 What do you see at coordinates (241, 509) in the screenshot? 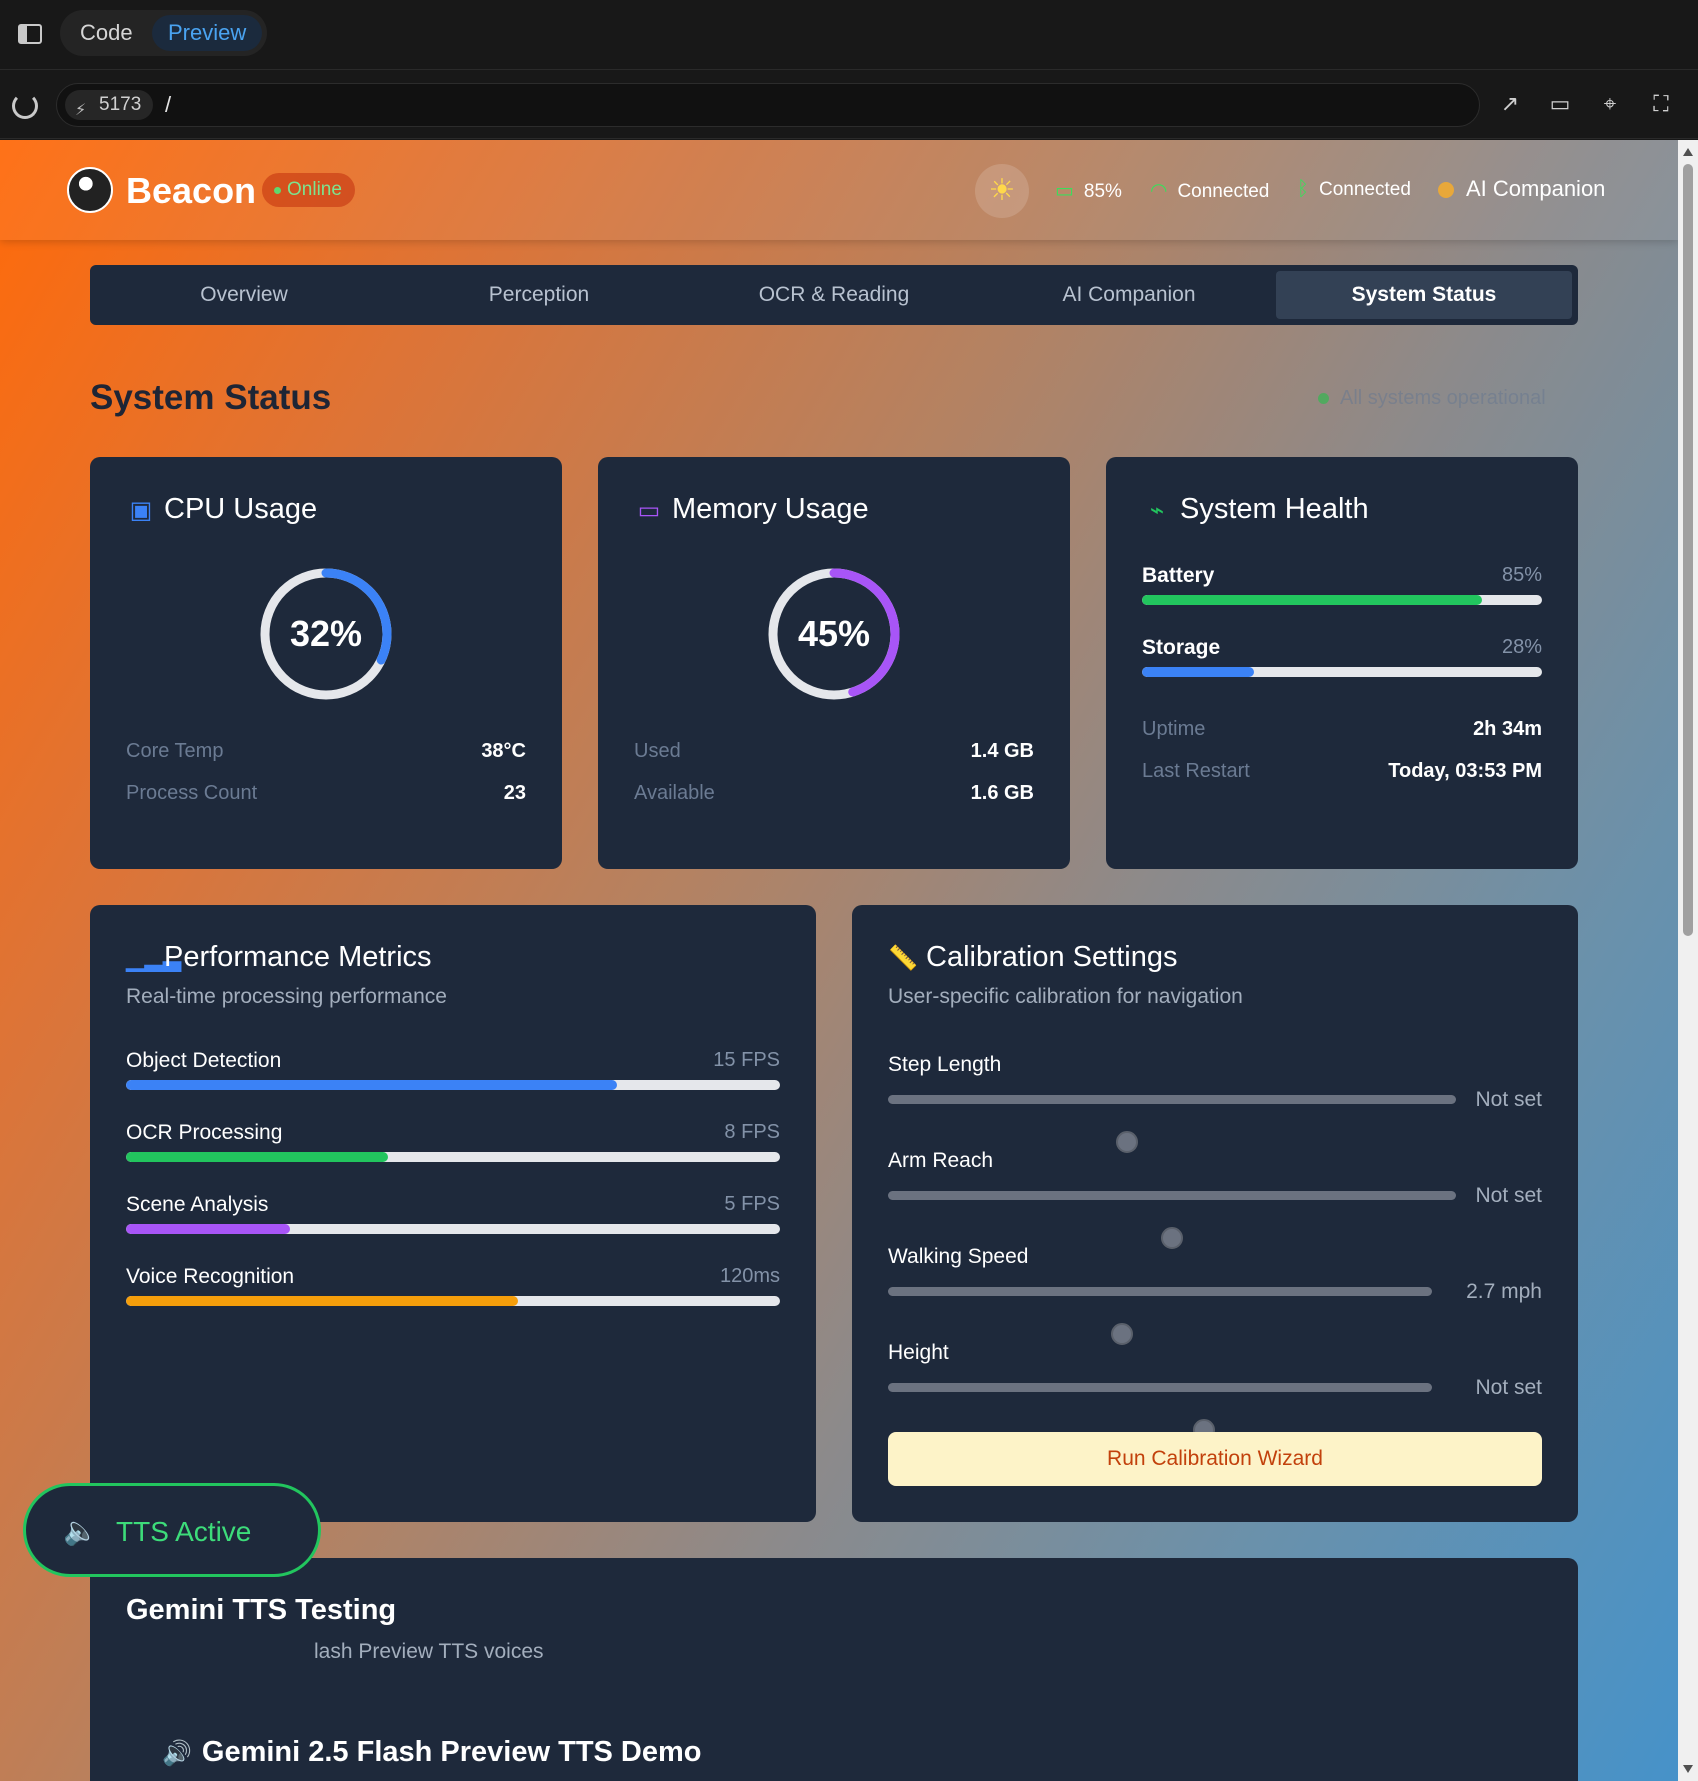
I see `cpu-card-title-text: CPU Usage` at bounding box center [241, 509].